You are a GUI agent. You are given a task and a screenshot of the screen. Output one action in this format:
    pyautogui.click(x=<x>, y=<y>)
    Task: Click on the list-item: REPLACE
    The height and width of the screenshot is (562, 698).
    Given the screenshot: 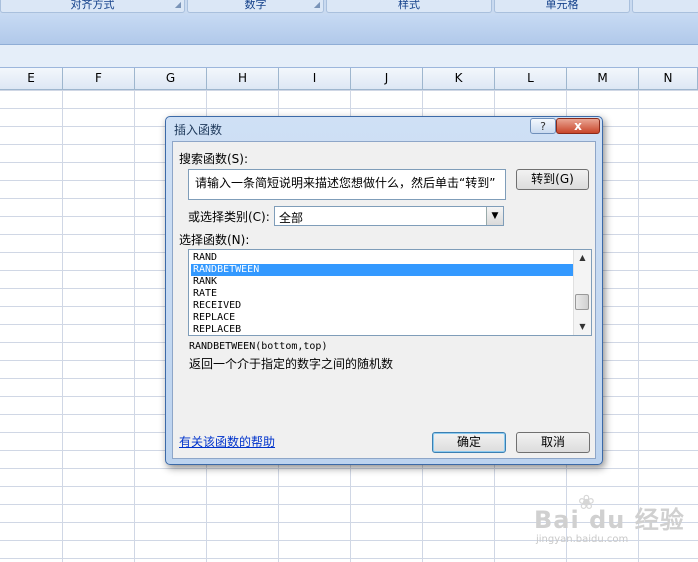 What is the action you would take?
    pyautogui.click(x=383, y=318)
    